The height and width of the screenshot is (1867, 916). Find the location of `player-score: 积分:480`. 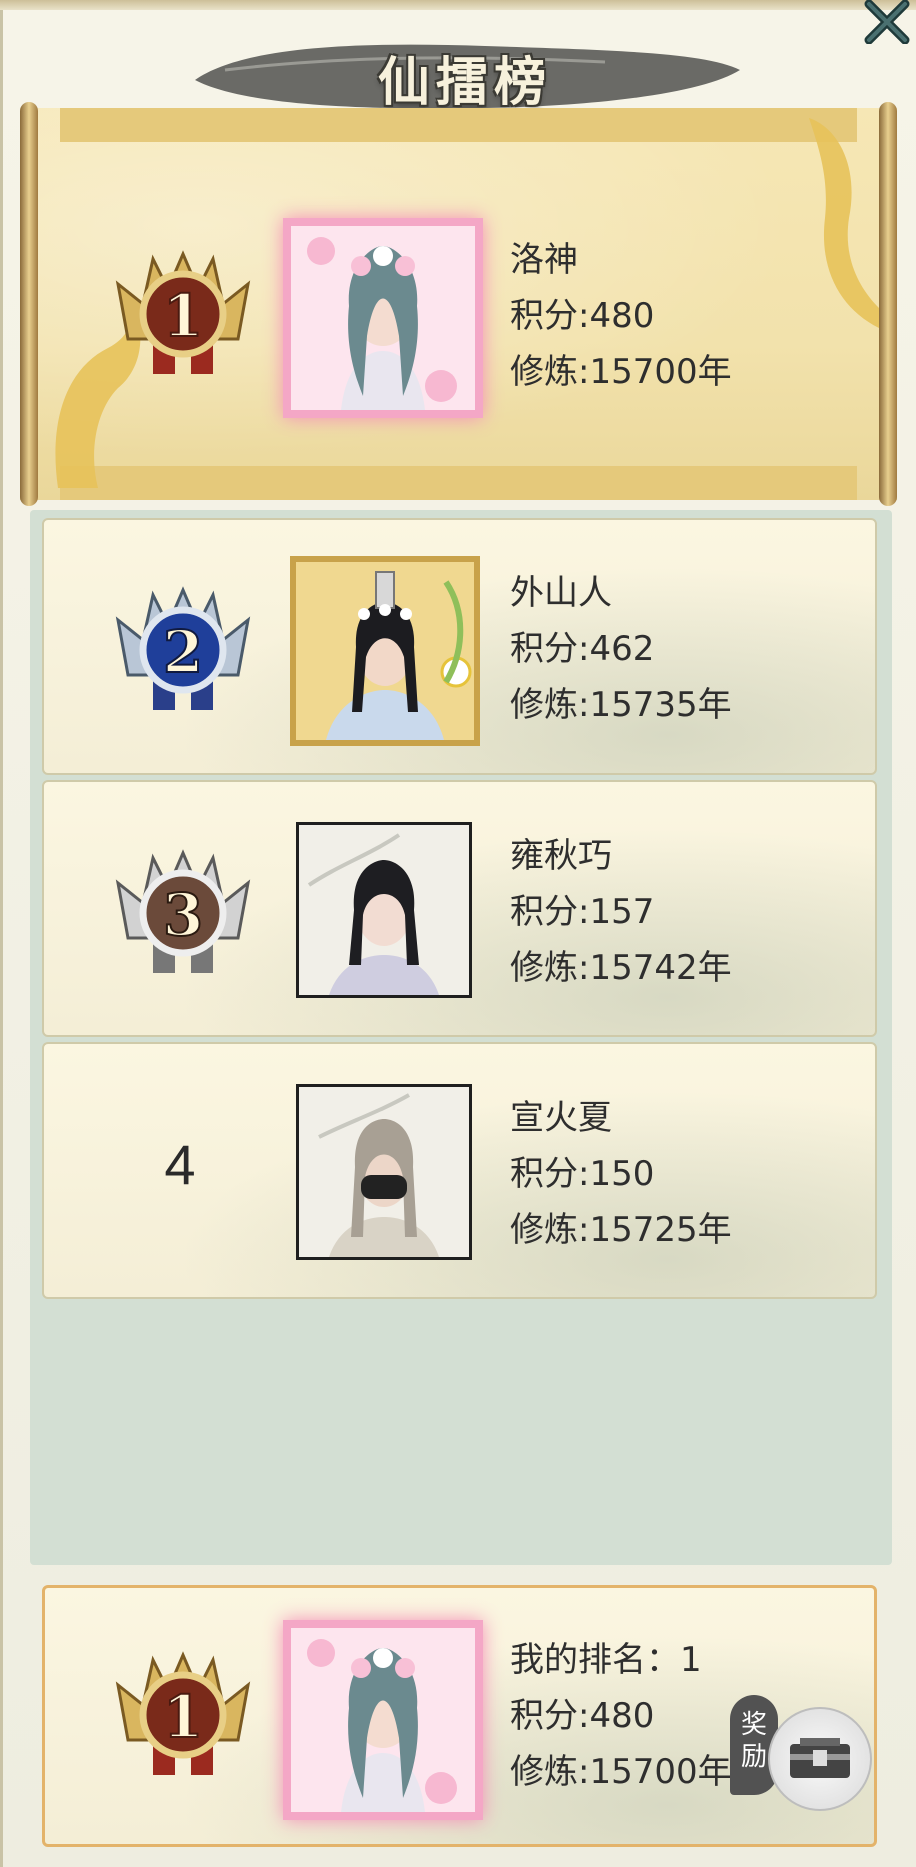

player-score: 积分:480 is located at coordinates (582, 316).